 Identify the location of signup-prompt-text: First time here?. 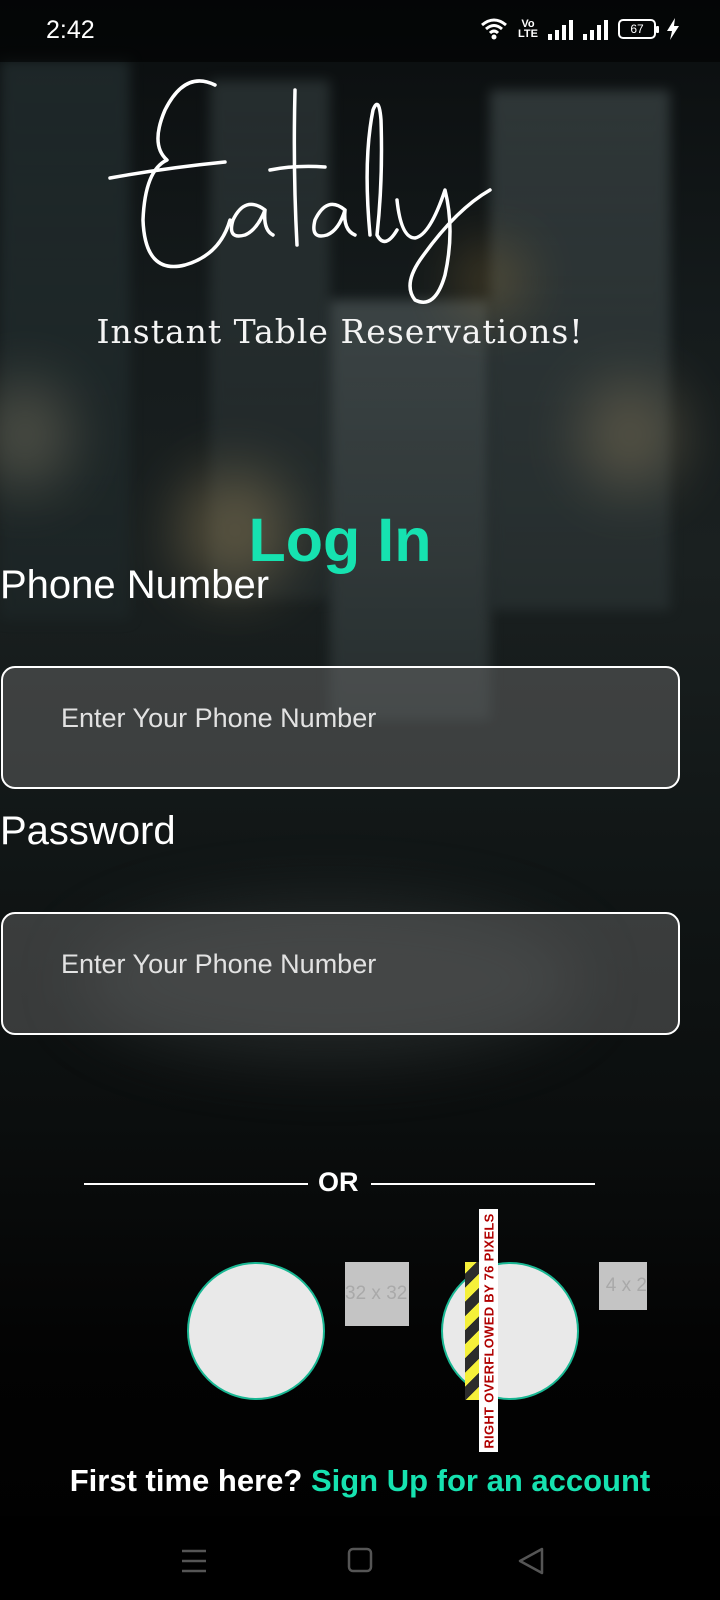
(190, 1480).